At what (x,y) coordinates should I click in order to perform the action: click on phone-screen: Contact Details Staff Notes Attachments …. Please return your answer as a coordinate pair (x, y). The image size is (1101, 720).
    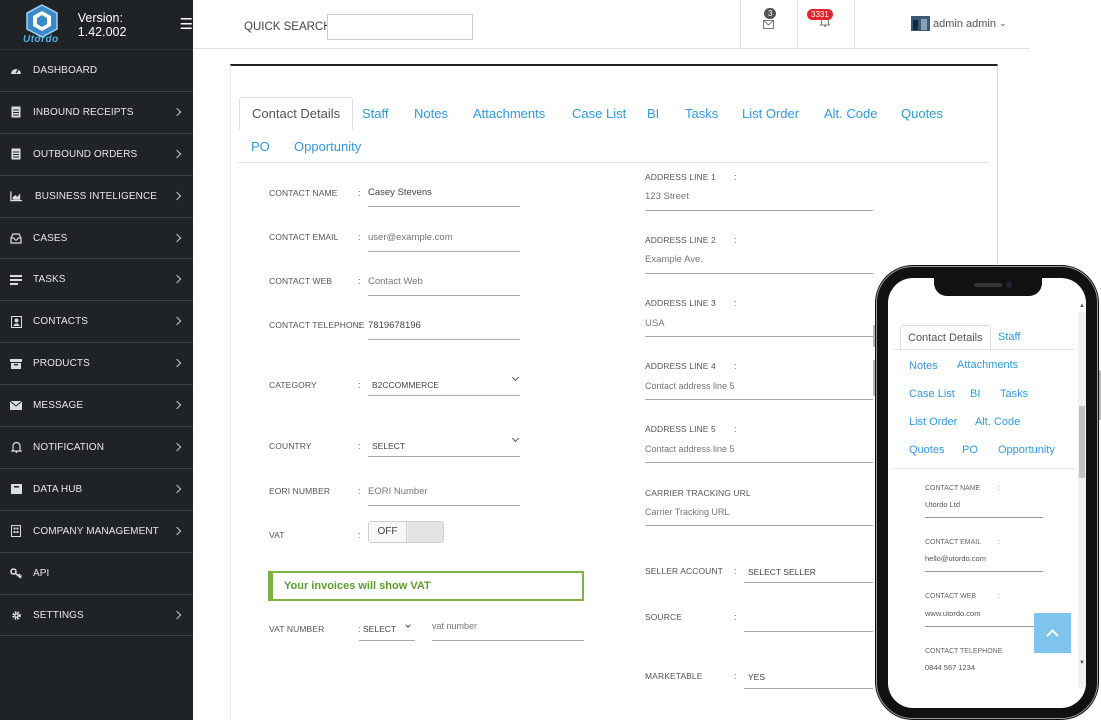
    Looking at the image, I should click on (987, 493).